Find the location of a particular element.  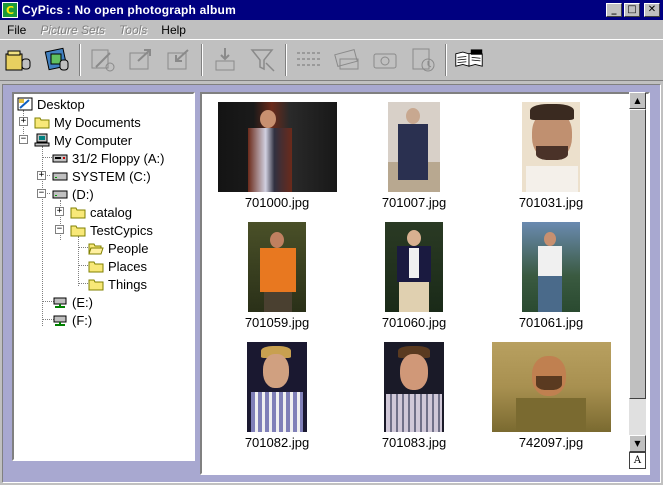

tree-item-my-documents: My Documents is located at coordinates (87, 122).